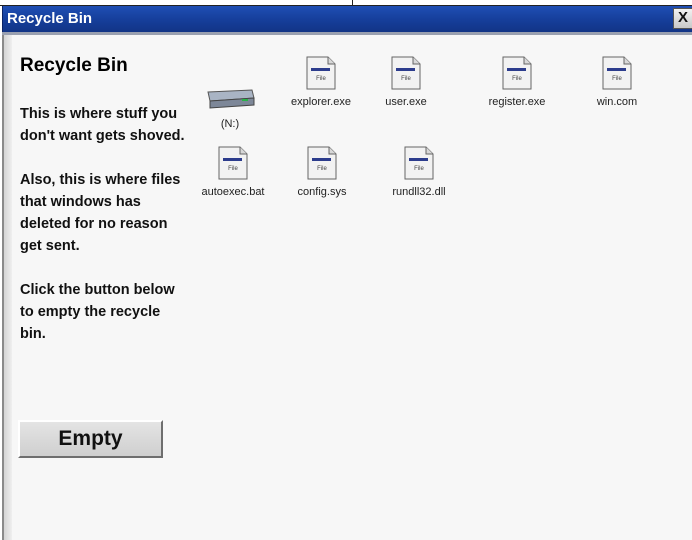  What do you see at coordinates (406, 102) in the screenshot?
I see `file-label: user.exe` at bounding box center [406, 102].